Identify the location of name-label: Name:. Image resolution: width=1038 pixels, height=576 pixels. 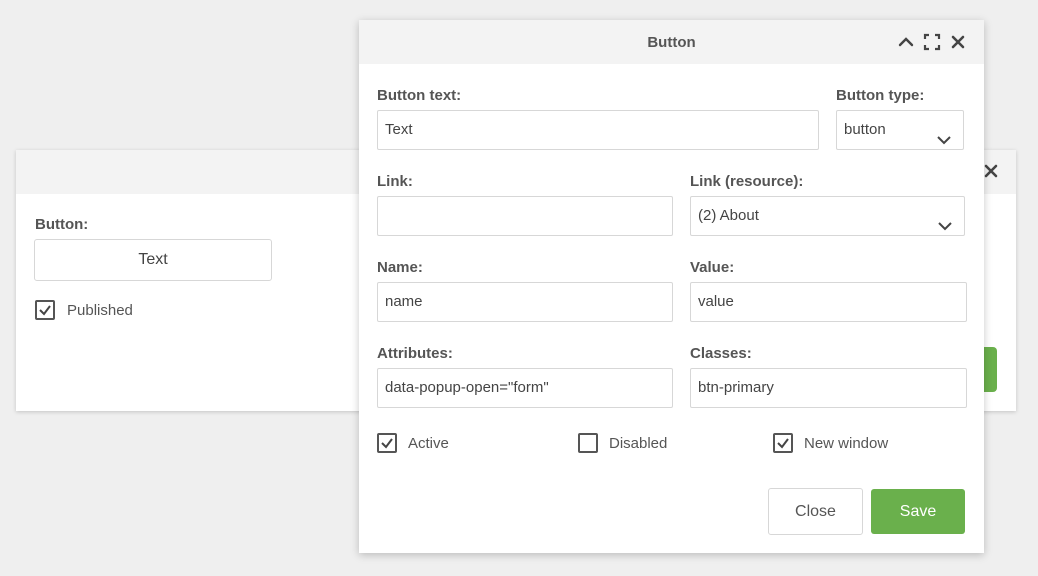
(400, 267).